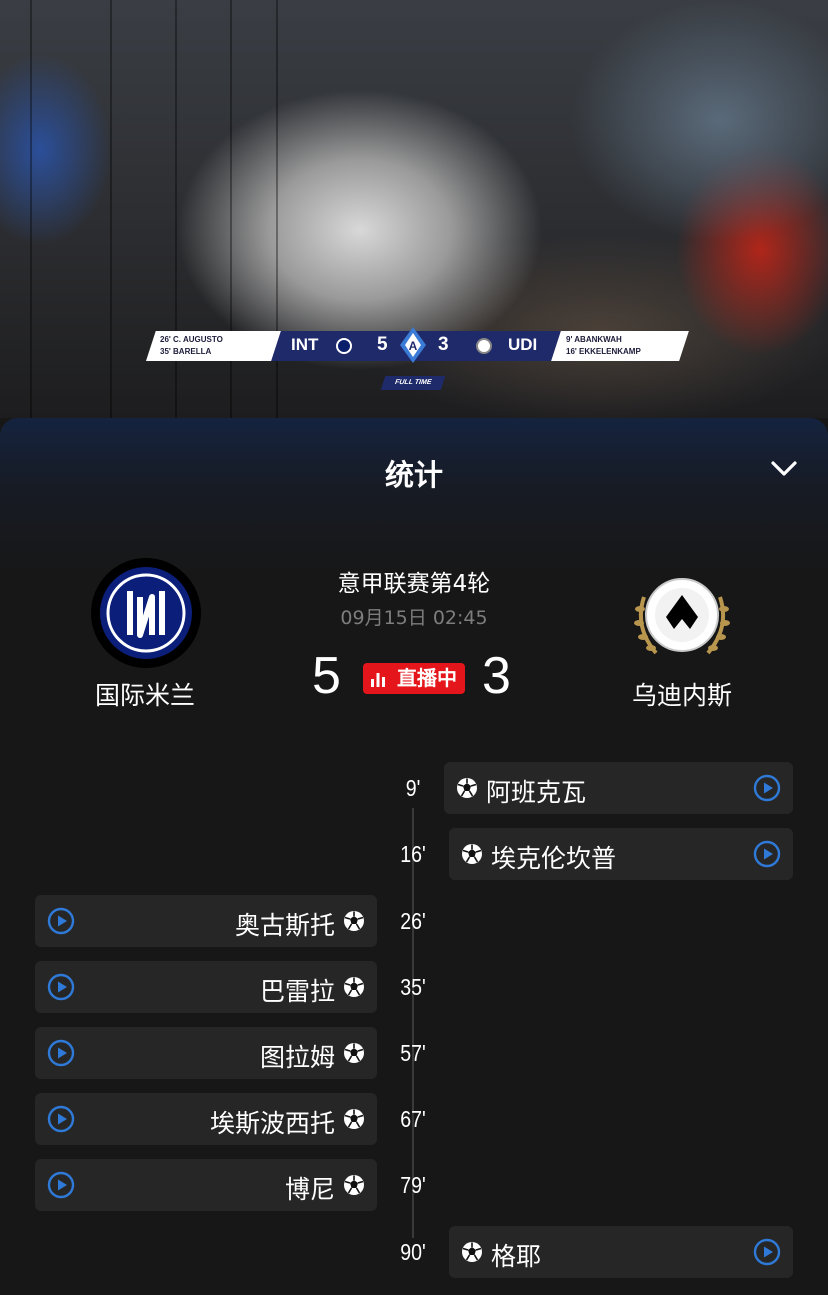  I want to click on scorer-name: 格耶, so click(516, 1256).